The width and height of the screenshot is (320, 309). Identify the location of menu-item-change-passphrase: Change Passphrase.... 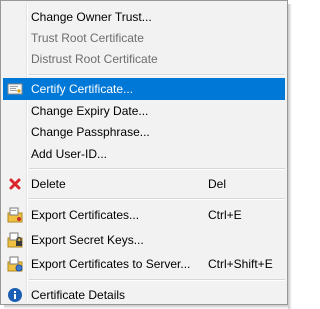
(144, 132).